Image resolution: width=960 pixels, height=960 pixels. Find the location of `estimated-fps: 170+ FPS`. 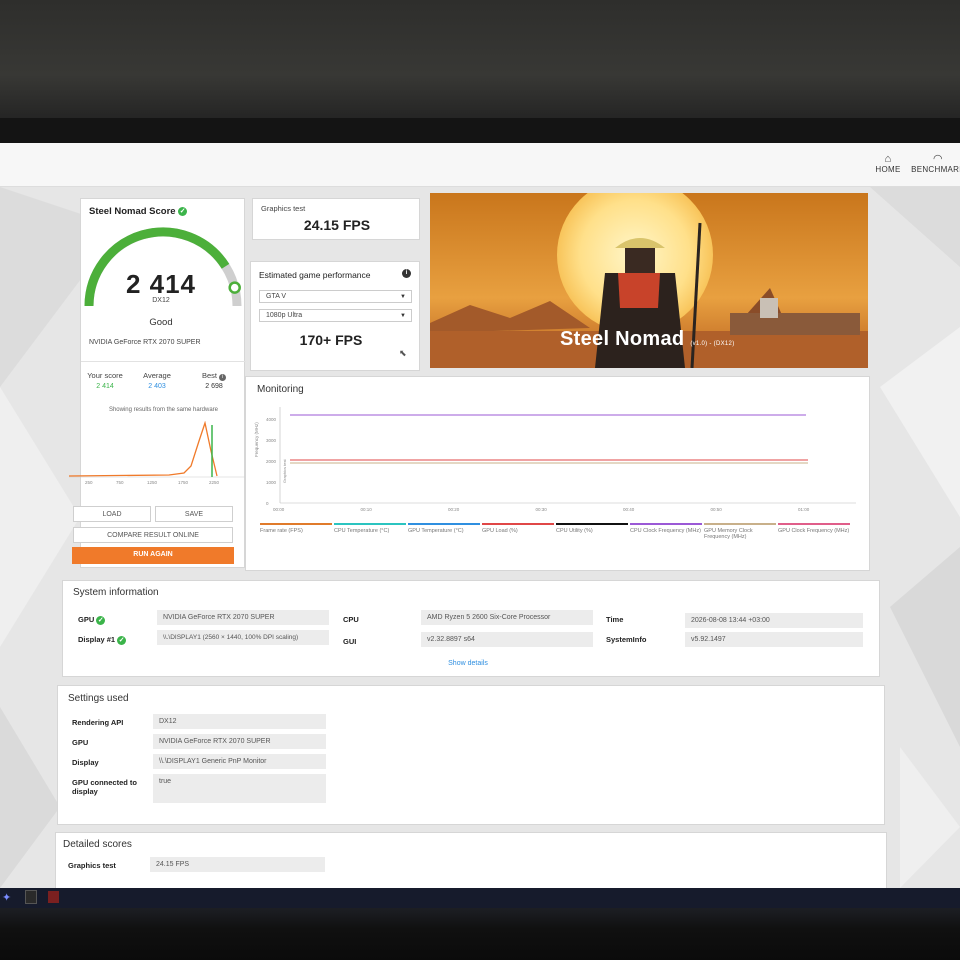

estimated-fps: 170+ FPS is located at coordinates (331, 340).